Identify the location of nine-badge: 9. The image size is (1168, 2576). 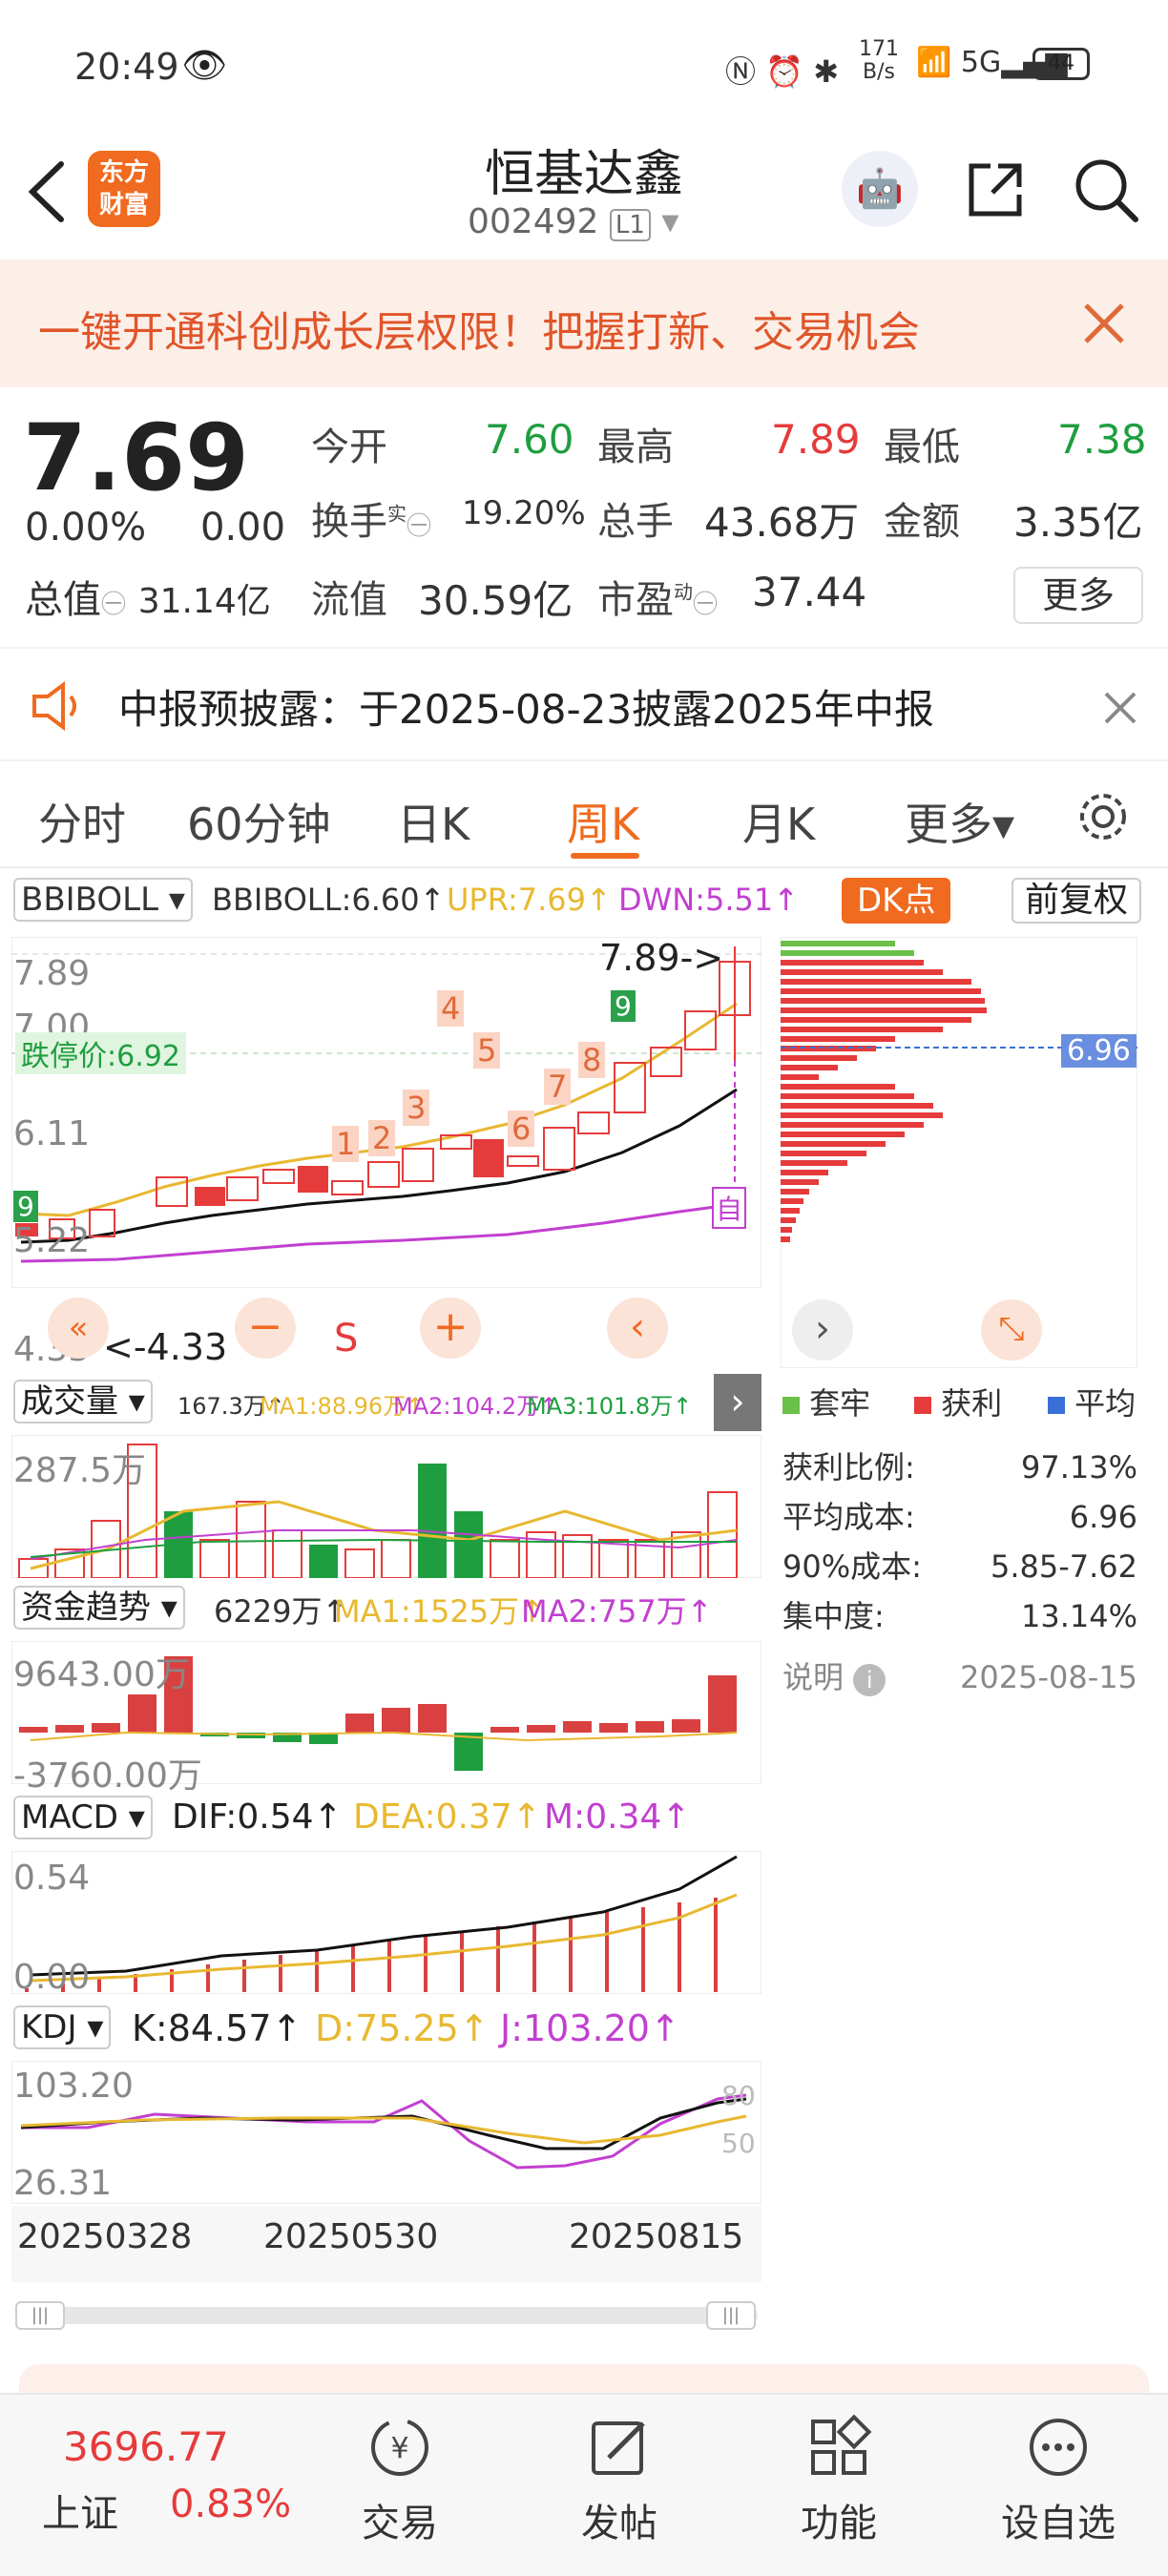
(623, 1006).